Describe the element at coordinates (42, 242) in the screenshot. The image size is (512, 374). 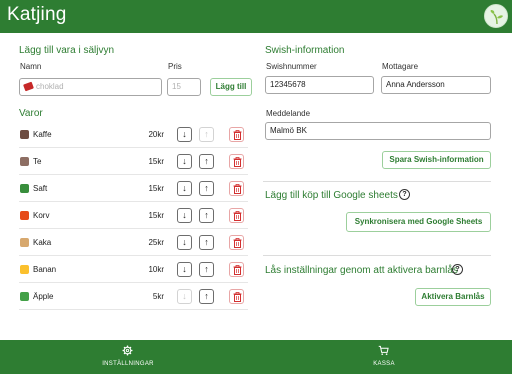
I see `item-name: Kaka` at that location.